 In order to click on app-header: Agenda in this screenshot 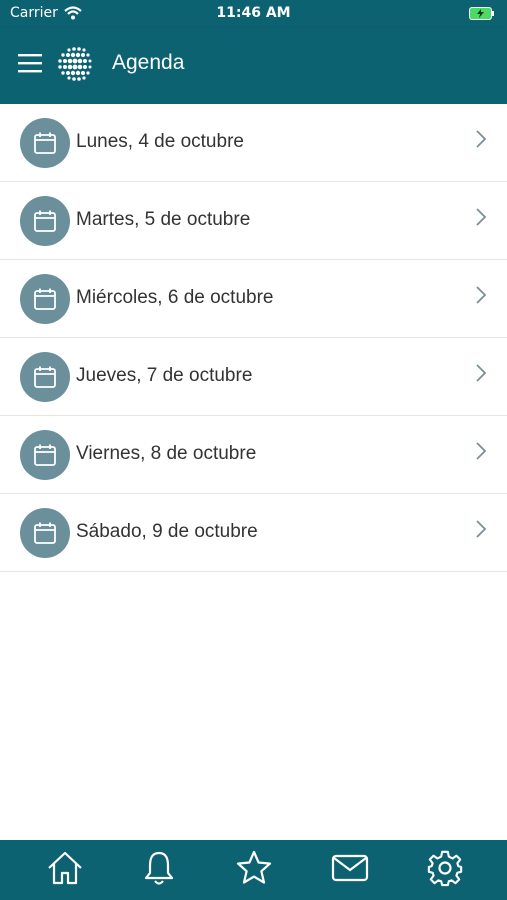, I will do `click(253, 66)`.